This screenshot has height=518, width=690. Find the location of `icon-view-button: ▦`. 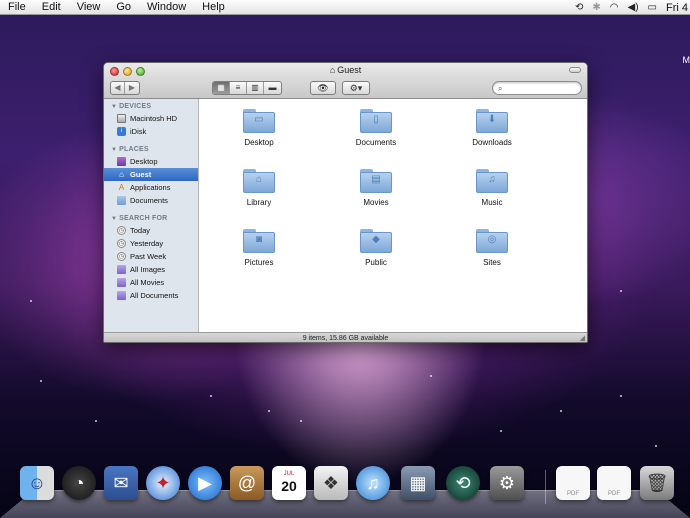

icon-view-button: ▦ is located at coordinates (221, 88).